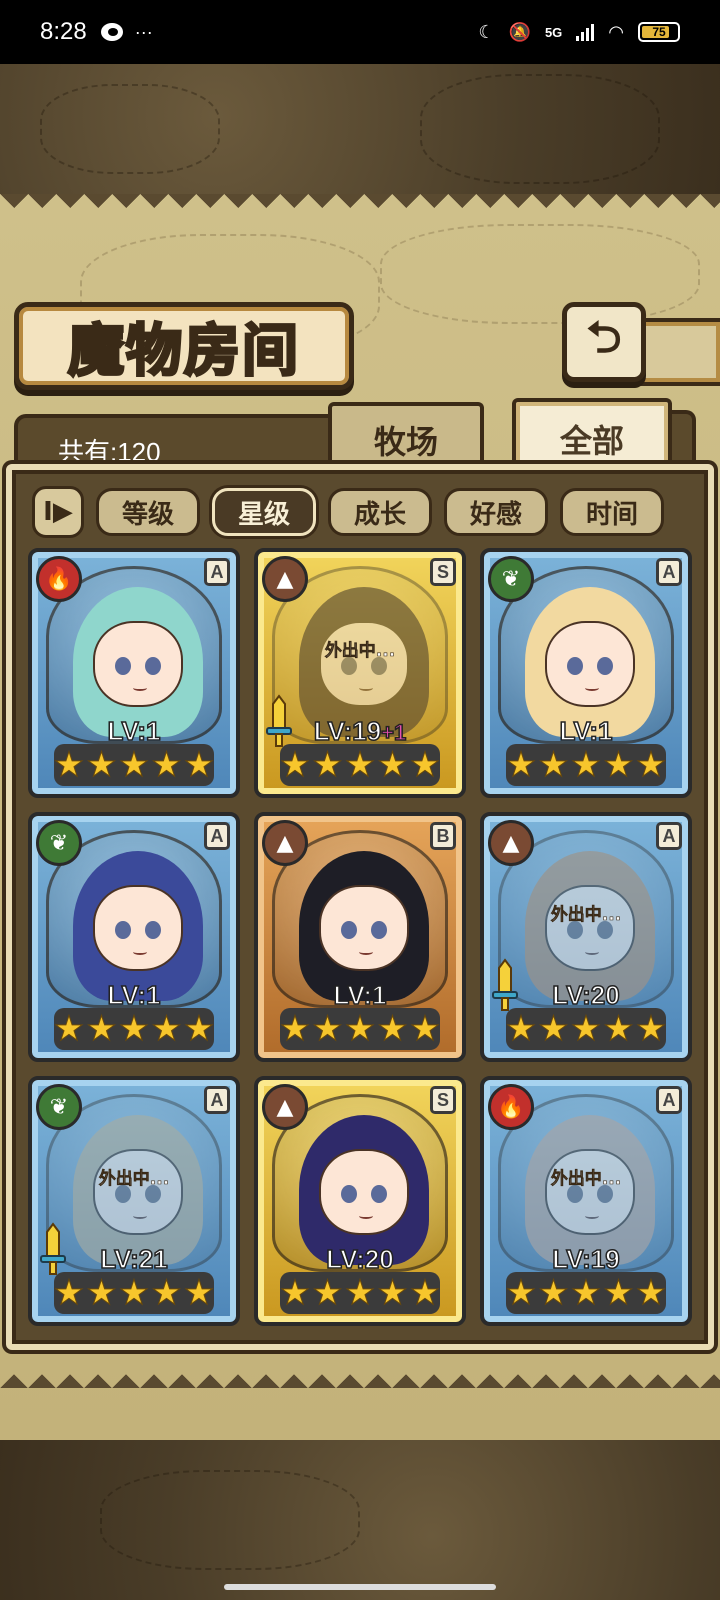 The height and width of the screenshot is (1600, 720). Describe the element at coordinates (134, 673) in the screenshot. I see `monster-card: 🔥 A LV:1 ★ ★ ★ ★ ★` at that location.